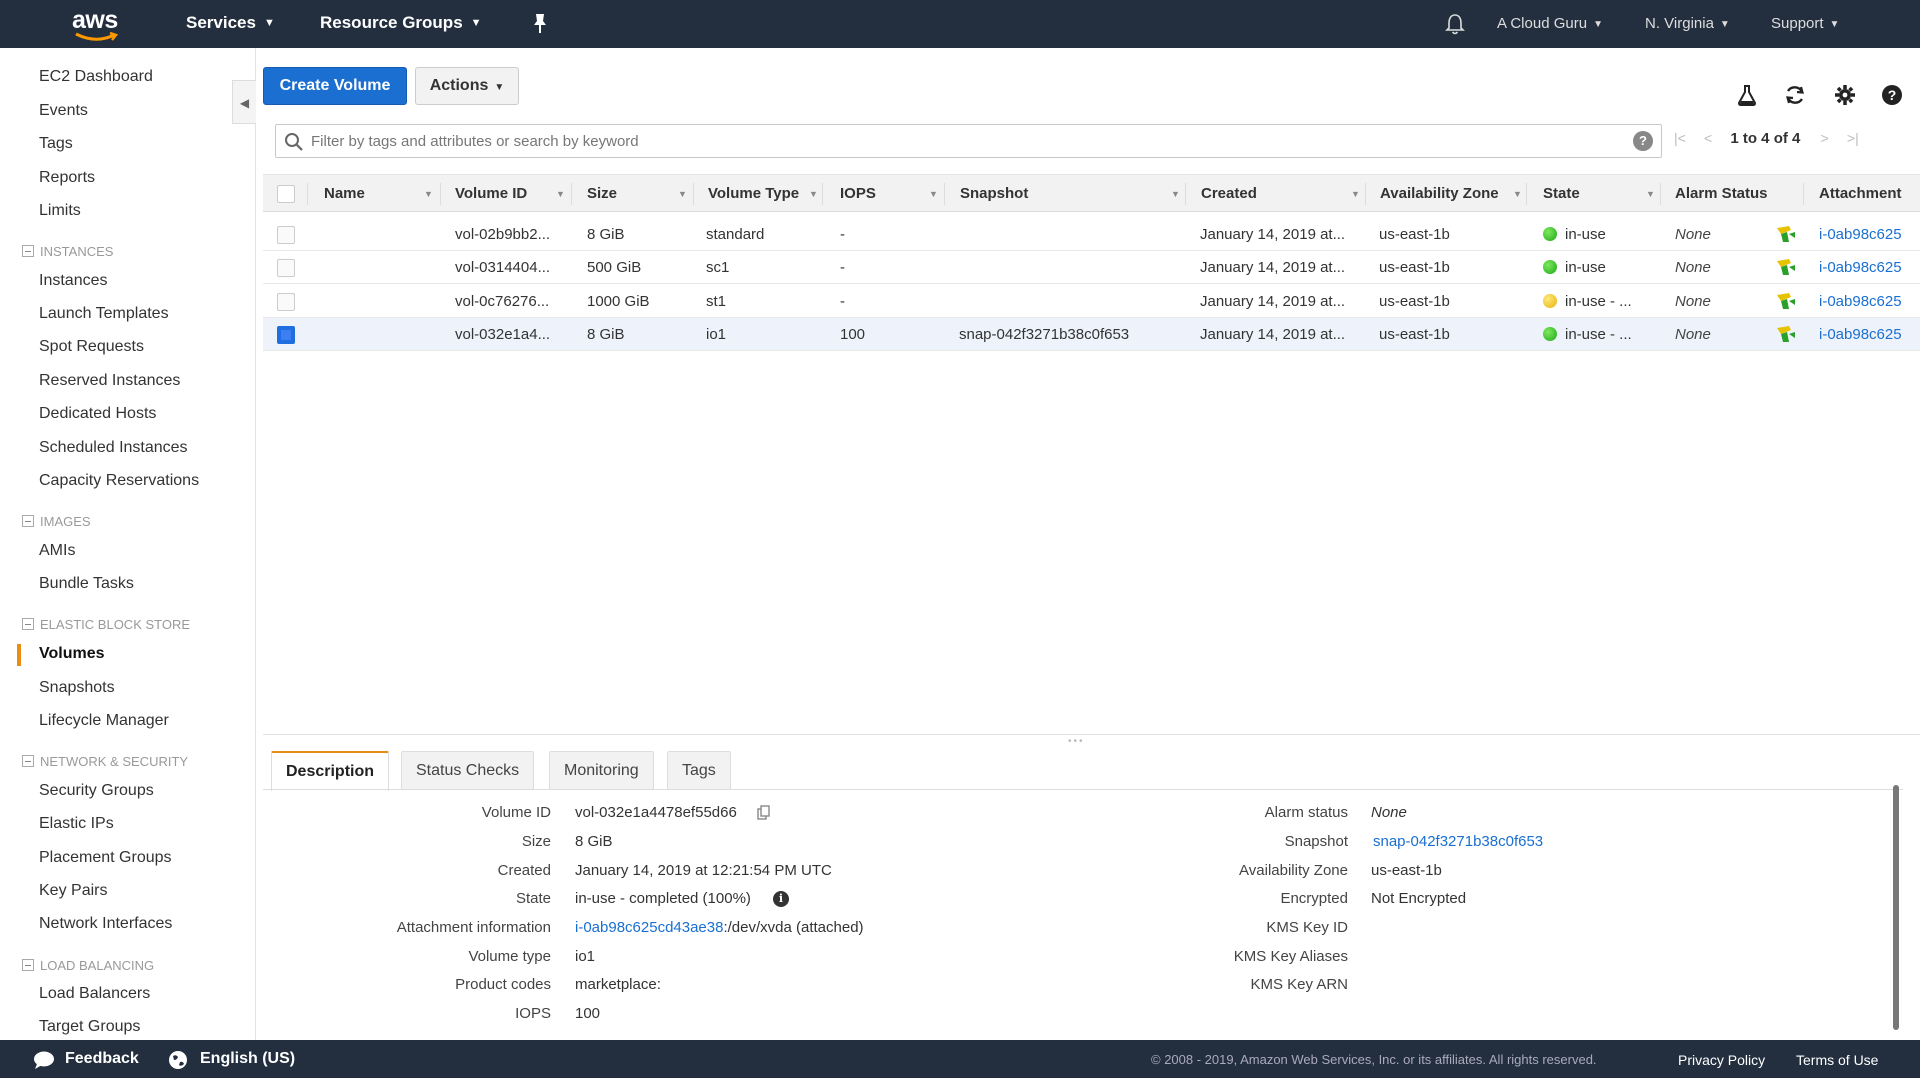 The image size is (1920, 1078). I want to click on services-menu: Services ▼, so click(230, 23).